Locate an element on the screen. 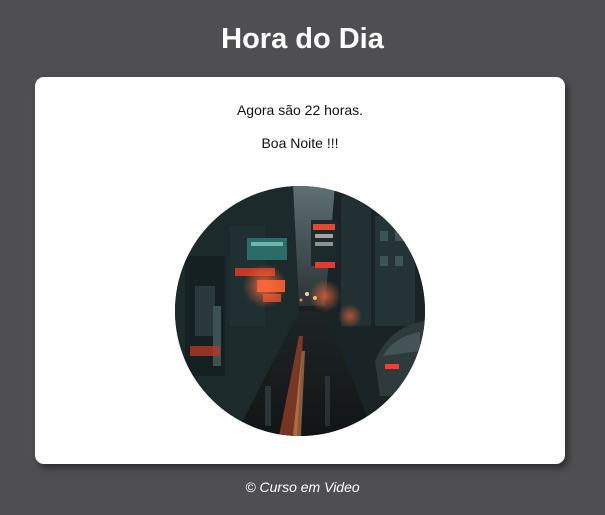 This screenshot has width=605, height=515. page-title: Hora do Dia is located at coordinates (302, 39).